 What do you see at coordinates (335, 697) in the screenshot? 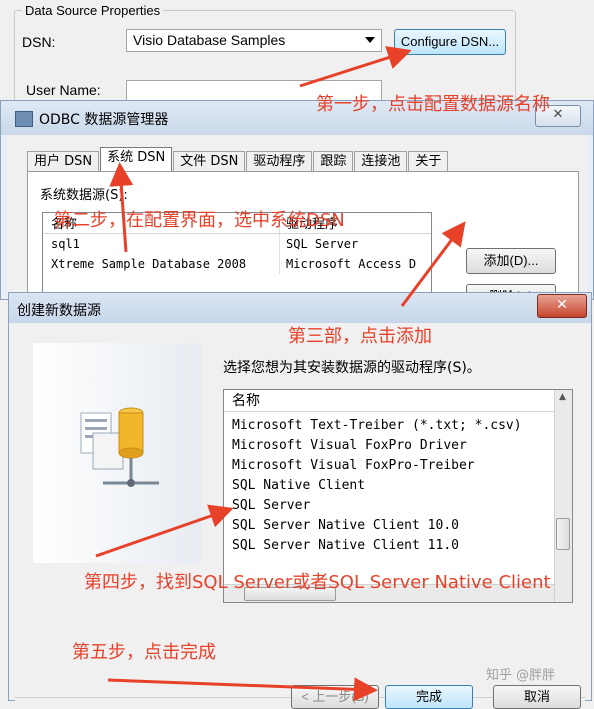
I see `back-button: < 上一步(B)` at bounding box center [335, 697].